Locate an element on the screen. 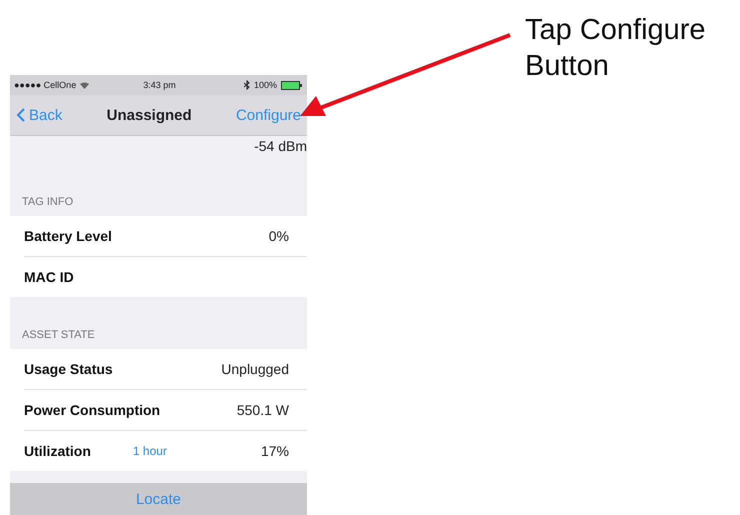  carrier-text: ●●●●● CellOne is located at coordinates (45, 85).